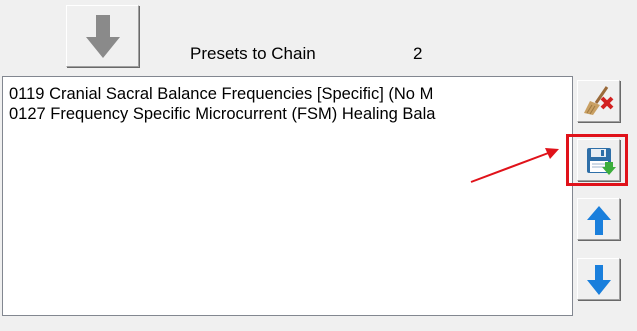 This screenshot has width=637, height=331. Describe the element at coordinates (253, 53) in the screenshot. I see `presets-to-chain-label: Presets to Chain` at that location.